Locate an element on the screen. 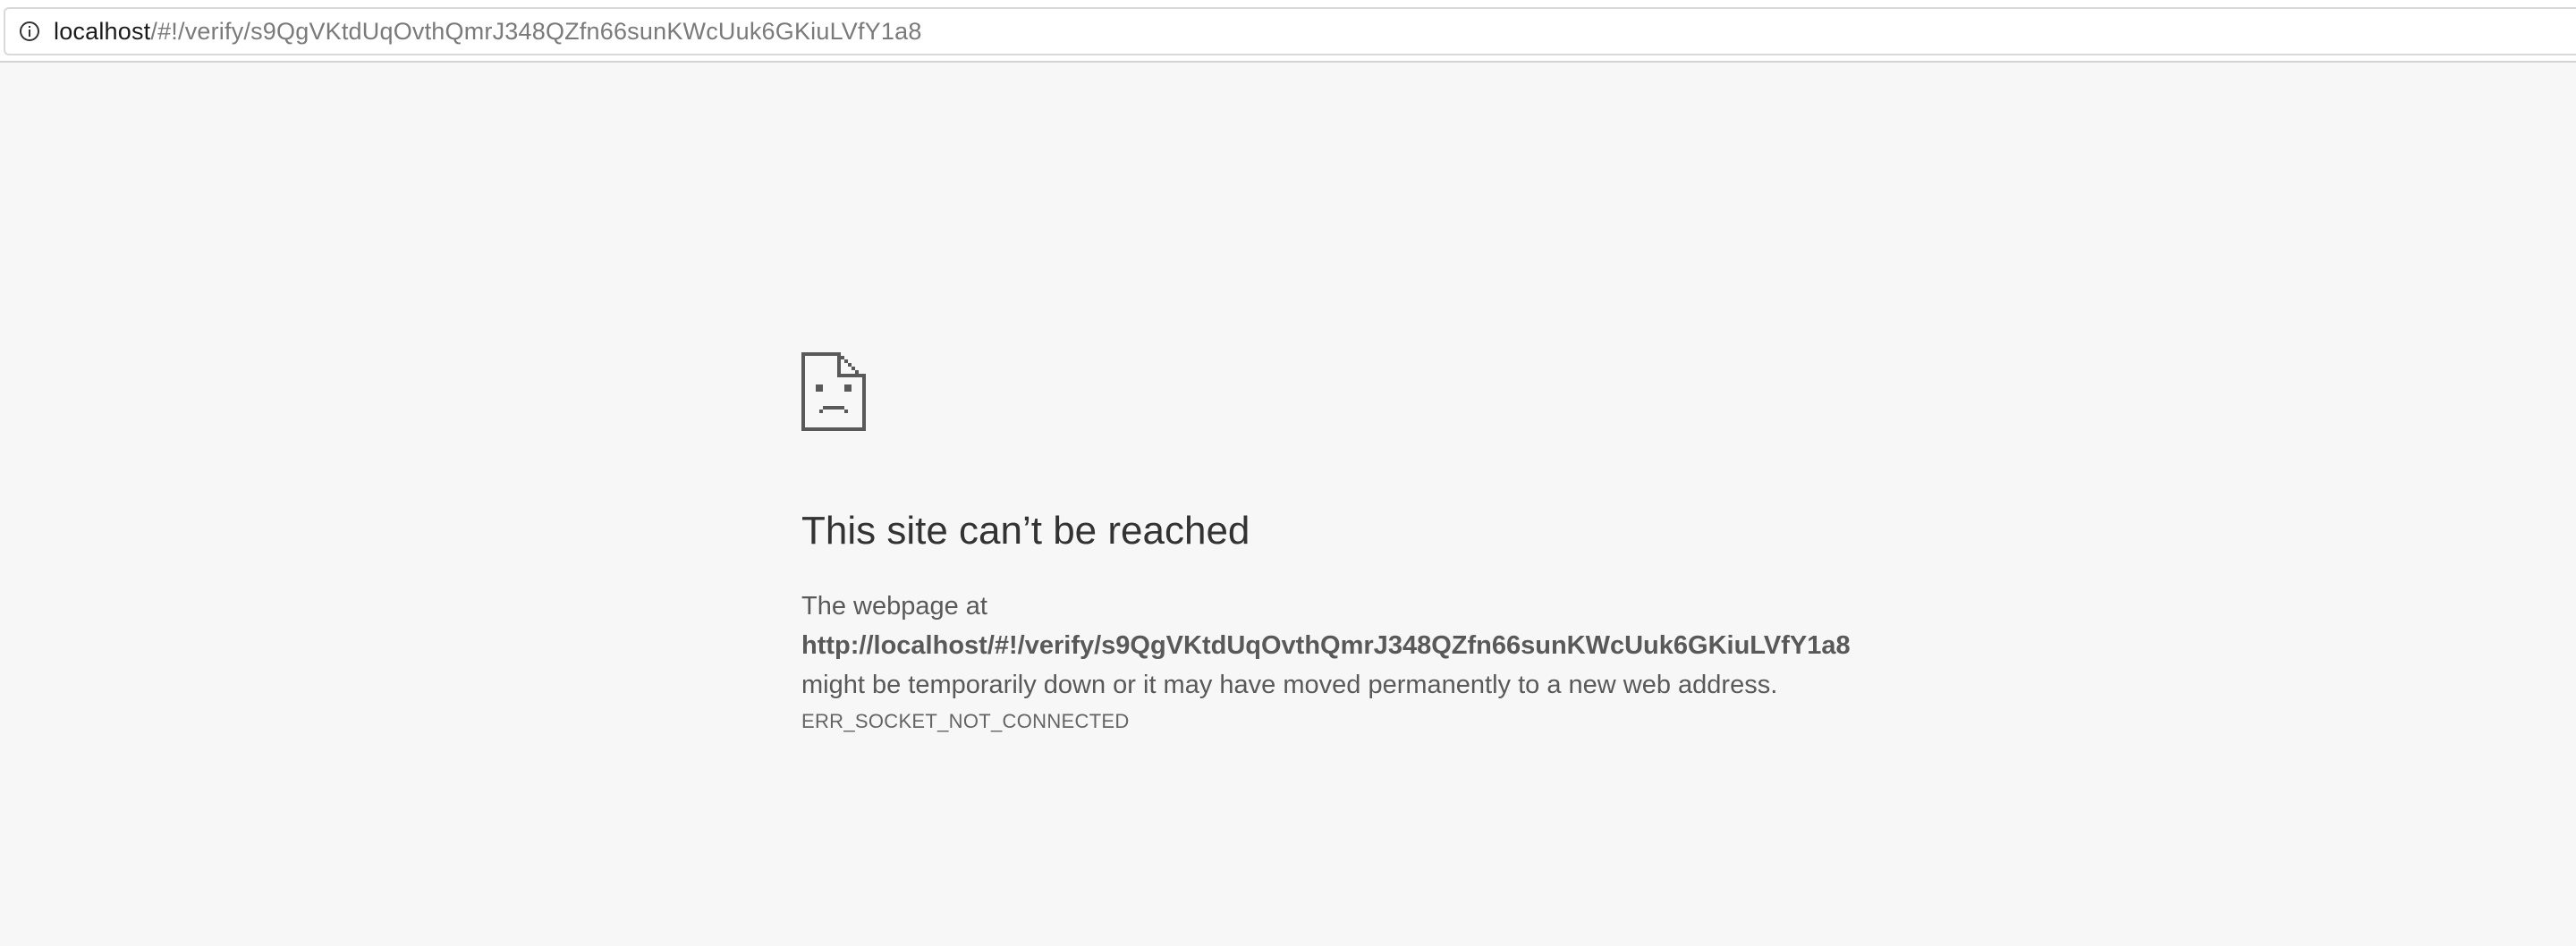 The width and height of the screenshot is (2576, 946). info-icon is located at coordinates (29, 31).